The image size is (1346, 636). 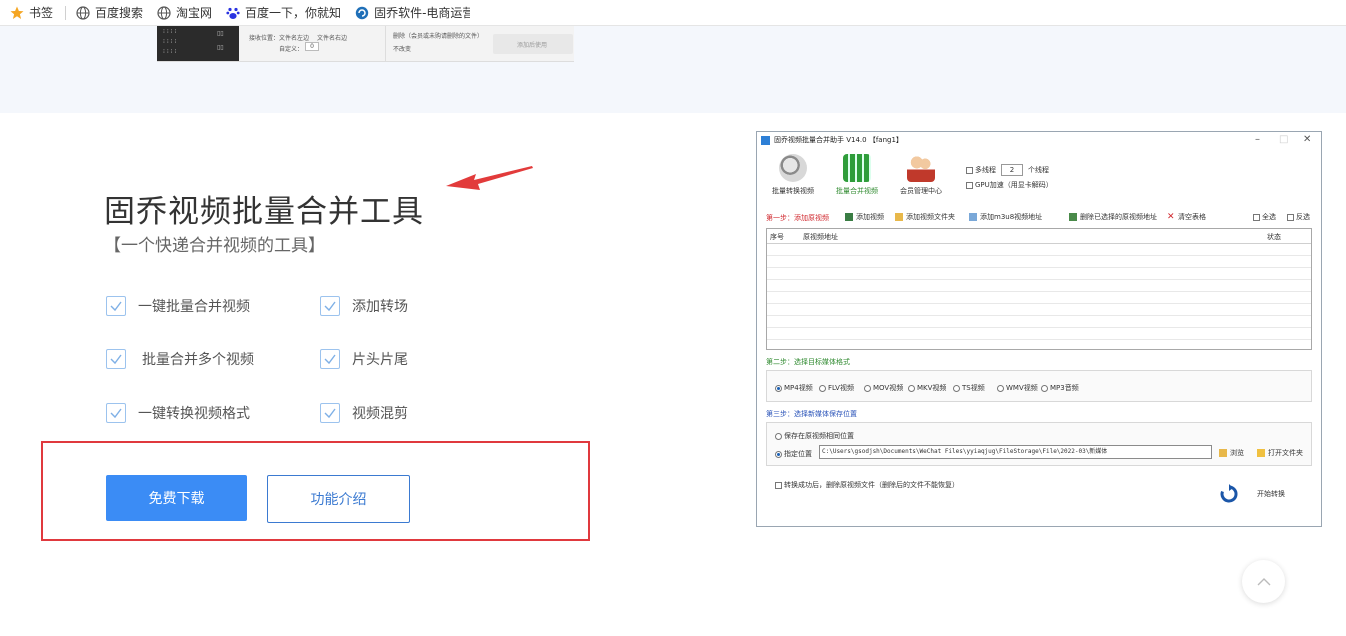 I want to click on app-titlebar: 固乔视频批量合并助手 V14.0 【fang1】, so click(x=1039, y=140).